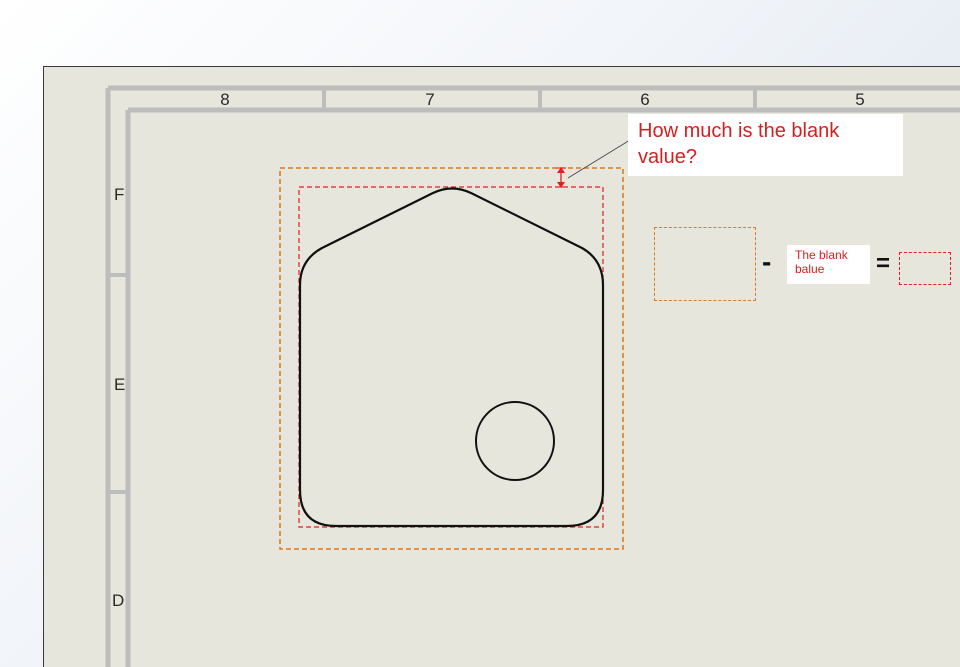 This screenshot has height=667, width=960. Describe the element at coordinates (644, 99) in the screenshot. I see `zone-label-col-6: 6` at that location.